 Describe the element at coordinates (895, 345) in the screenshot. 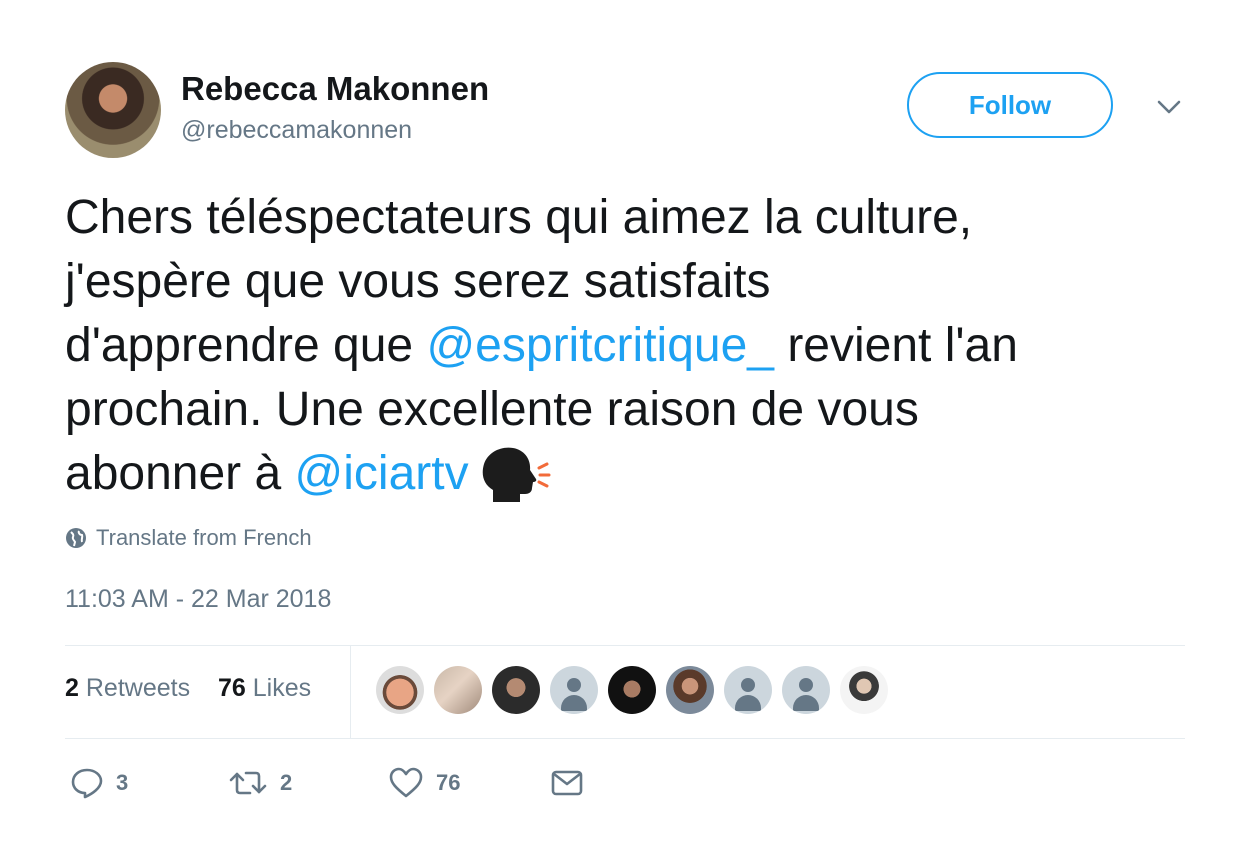

I see `tweet-text-segment: revient l'an` at that location.